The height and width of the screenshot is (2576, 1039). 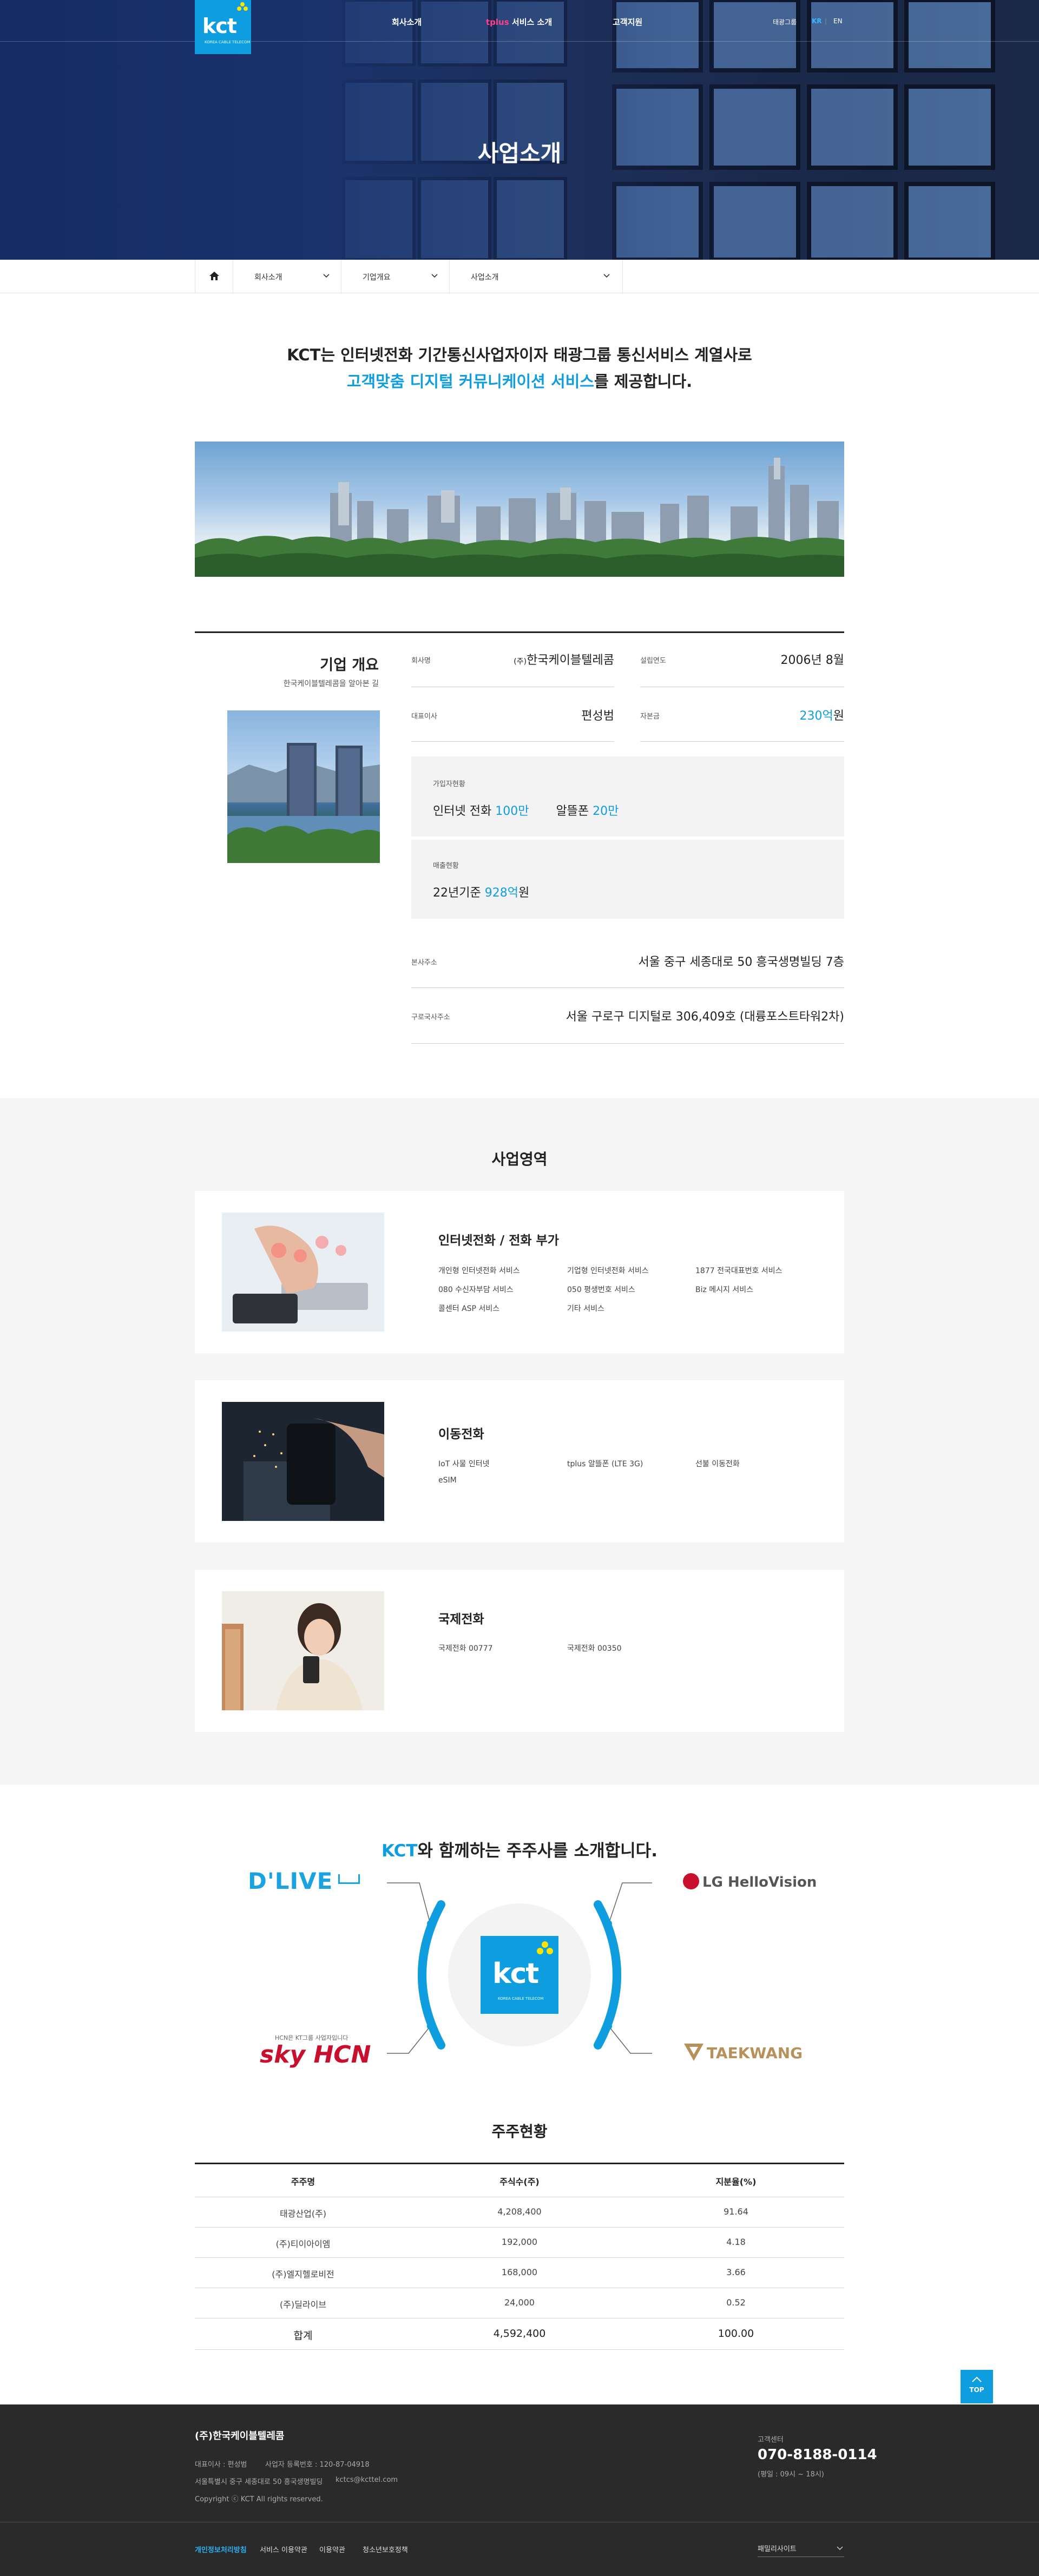 What do you see at coordinates (801, 2548) in the screenshot?
I see `family-site-select: 패밀리사이트` at bounding box center [801, 2548].